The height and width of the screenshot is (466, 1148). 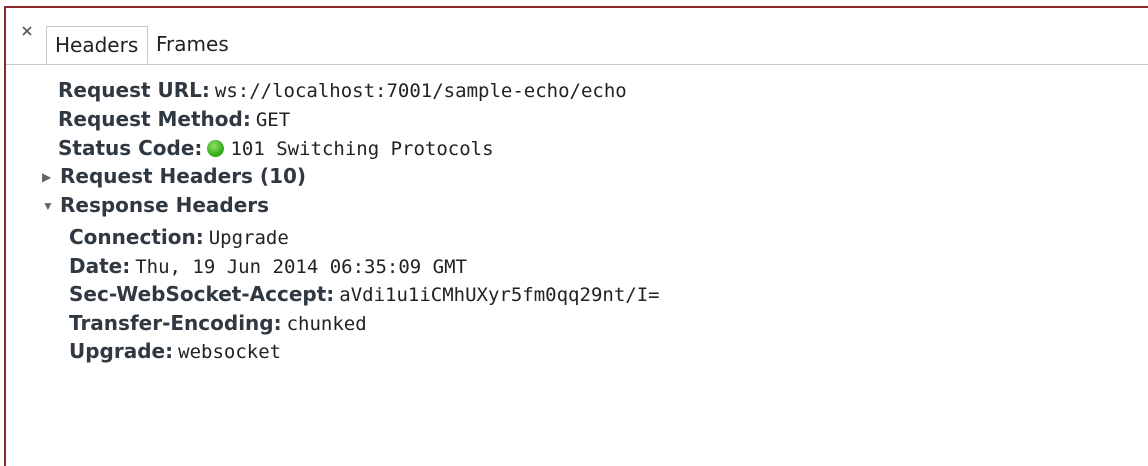 What do you see at coordinates (97, 45) in the screenshot?
I see `tab-headers: Headers` at bounding box center [97, 45].